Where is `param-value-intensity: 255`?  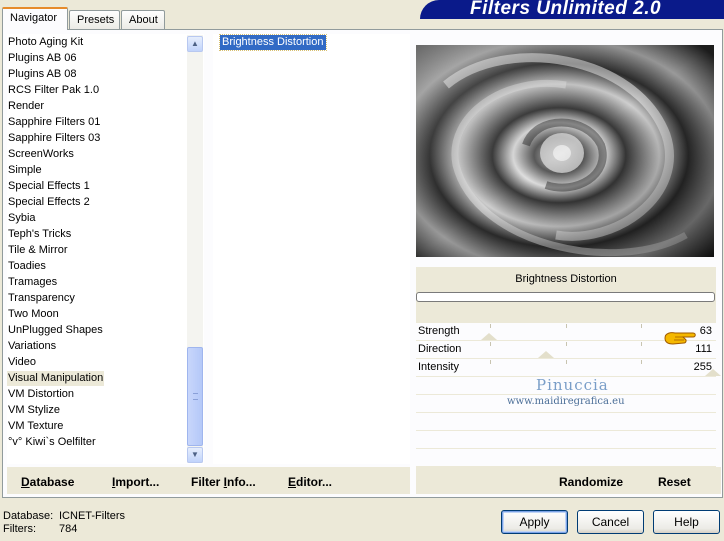 param-value-intensity: 255 is located at coordinates (702, 367).